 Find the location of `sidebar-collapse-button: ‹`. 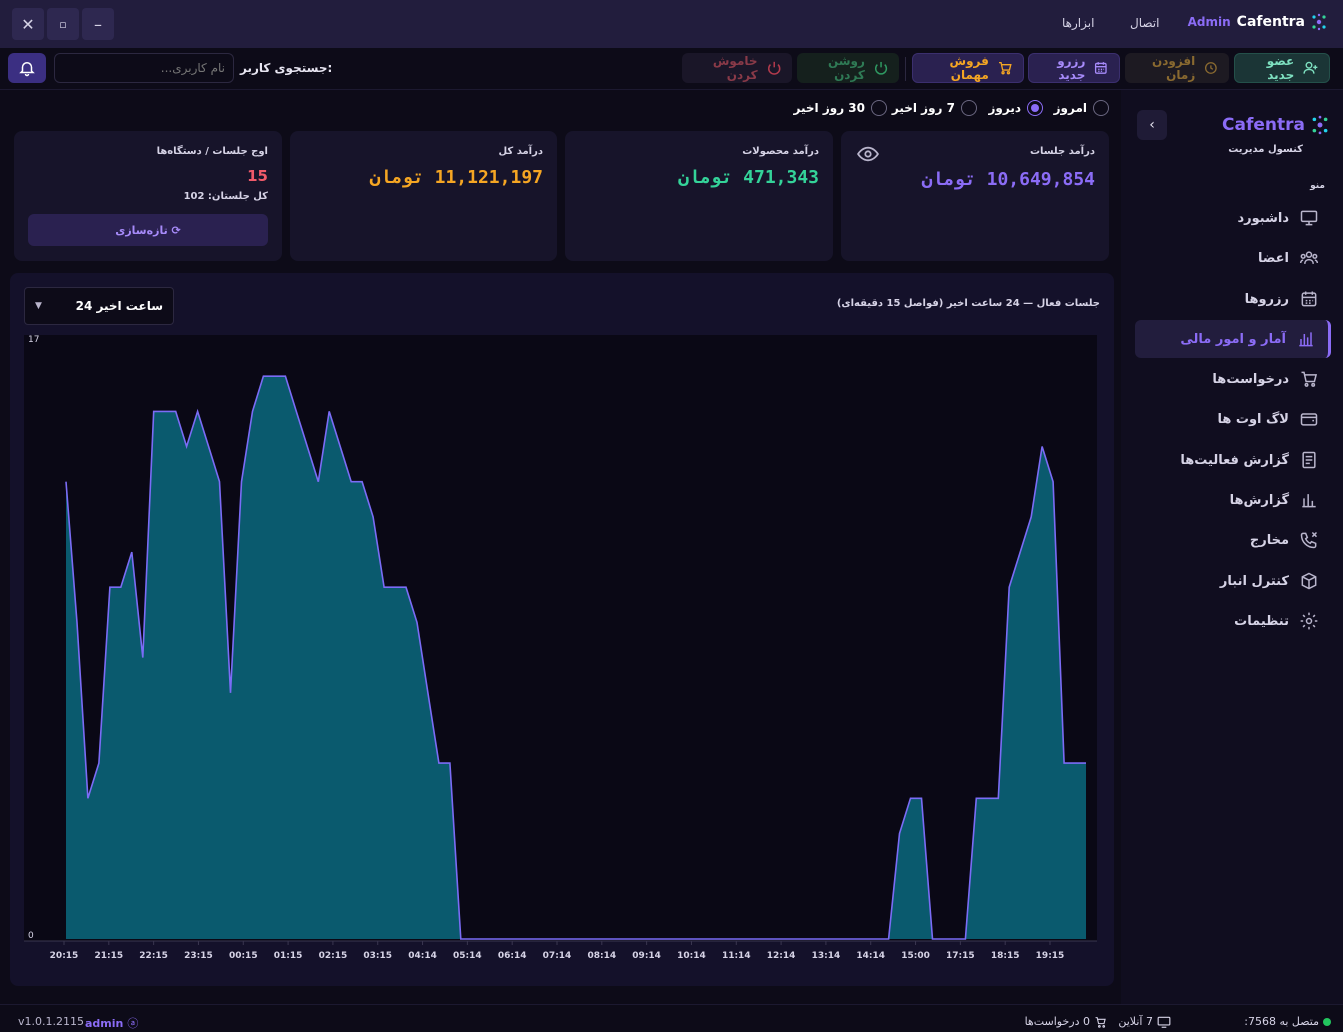

sidebar-collapse-button: ‹ is located at coordinates (1152, 125).